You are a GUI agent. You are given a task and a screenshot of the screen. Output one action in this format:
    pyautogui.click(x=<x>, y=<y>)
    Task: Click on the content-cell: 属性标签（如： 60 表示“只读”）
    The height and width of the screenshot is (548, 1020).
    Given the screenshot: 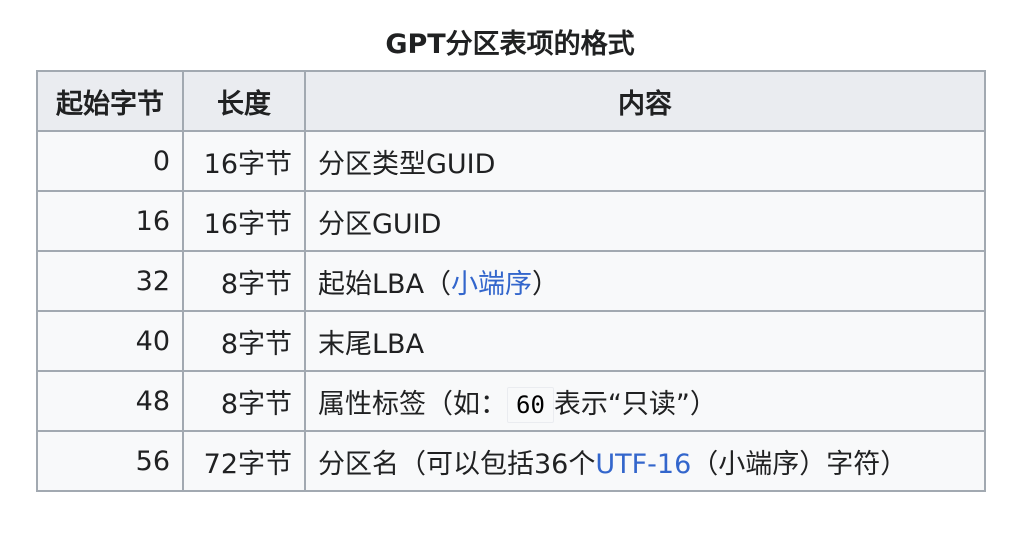 What is the action you would take?
    pyautogui.click(x=645, y=401)
    